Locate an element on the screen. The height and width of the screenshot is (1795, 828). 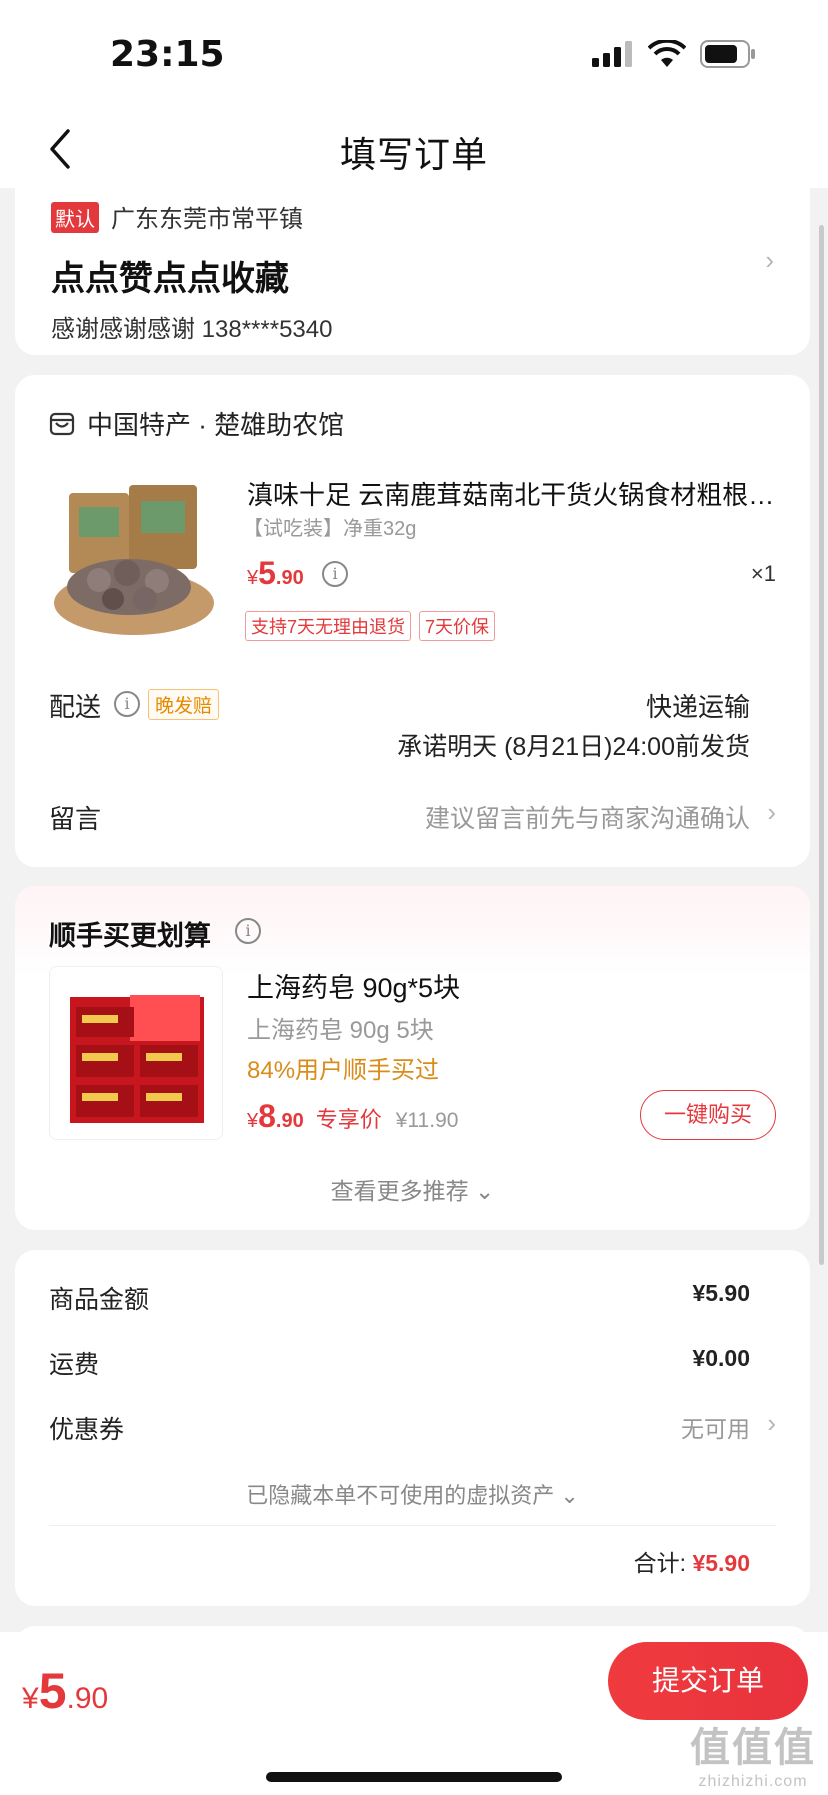
price-integer: 8 is located at coordinates (267, 1116).